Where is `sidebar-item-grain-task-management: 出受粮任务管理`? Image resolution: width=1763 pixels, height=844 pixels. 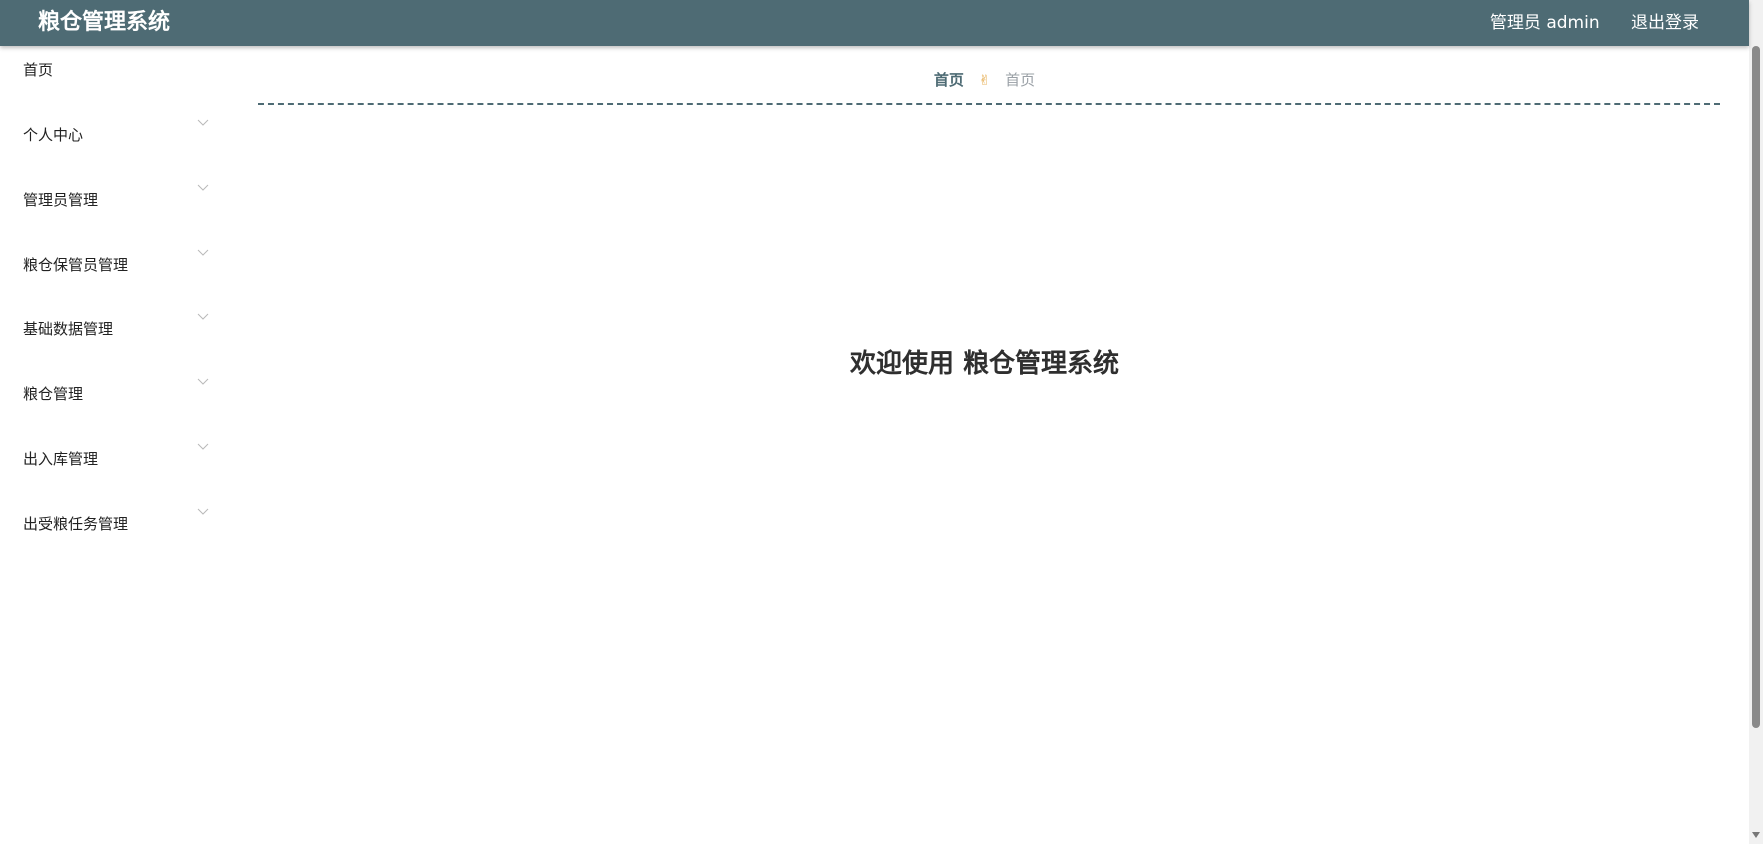
sidebar-item-grain-task-management: 出受粮任务管理 is located at coordinates (110, 524).